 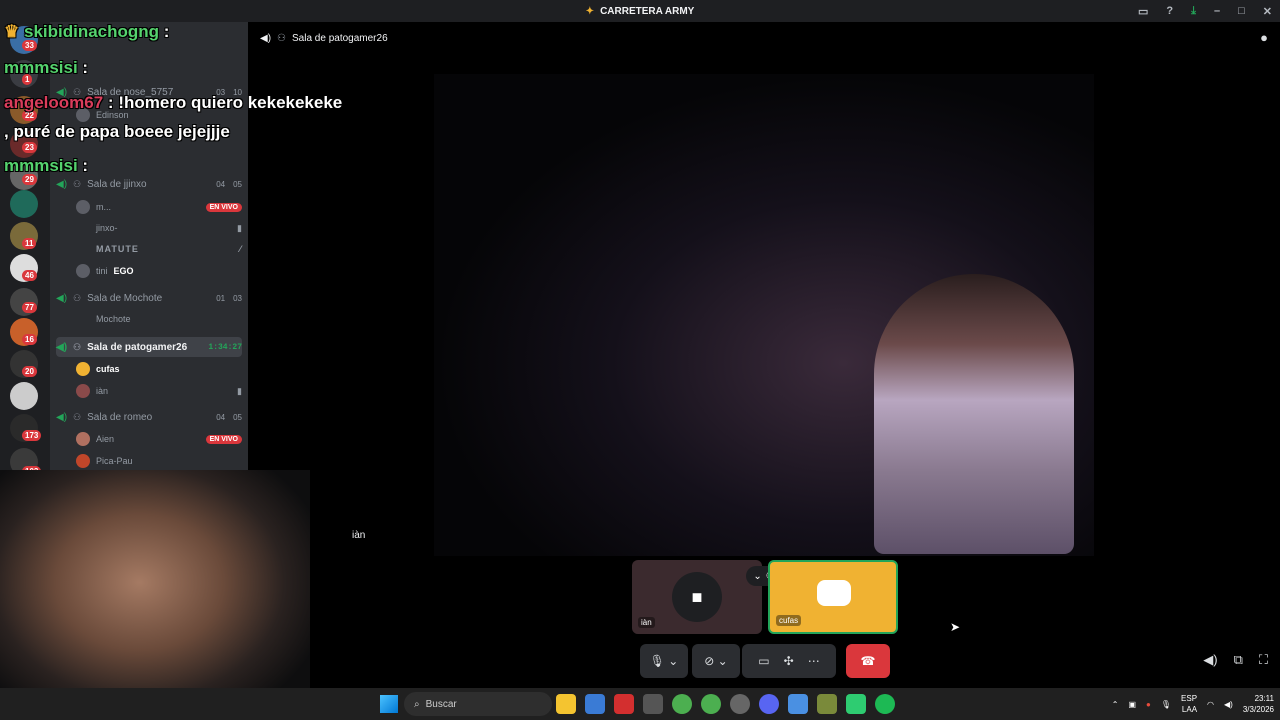 I want to click on start-icon, so click(x=389, y=704).